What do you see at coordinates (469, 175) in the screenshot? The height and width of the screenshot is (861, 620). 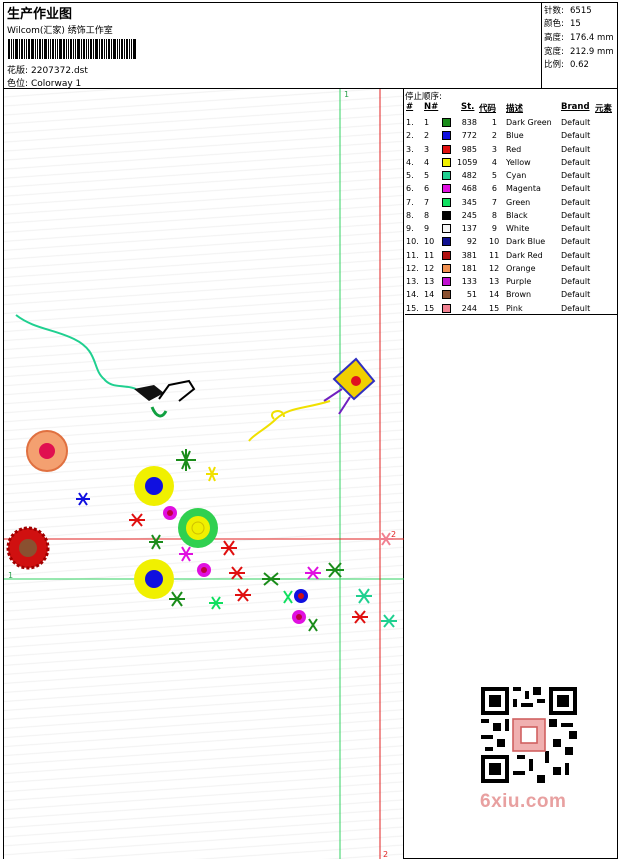 I see `row-stitches: 482` at bounding box center [469, 175].